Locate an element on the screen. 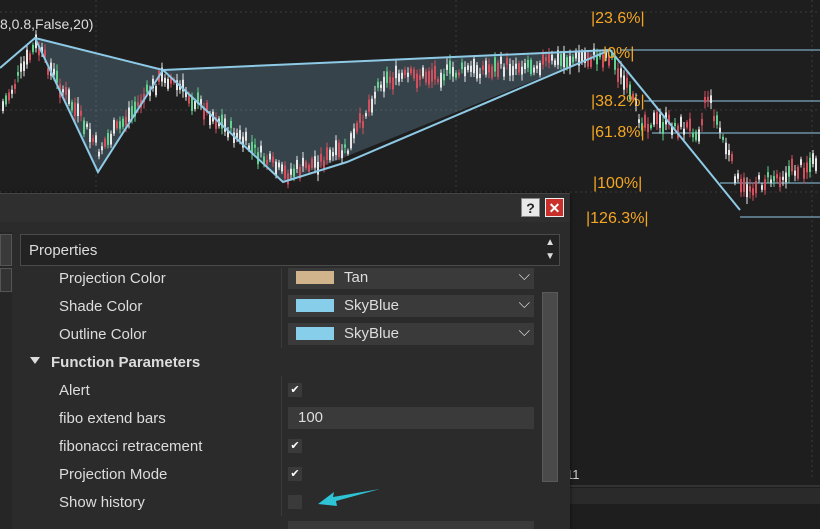  row-label: fibo extend bars is located at coordinates (112, 418).